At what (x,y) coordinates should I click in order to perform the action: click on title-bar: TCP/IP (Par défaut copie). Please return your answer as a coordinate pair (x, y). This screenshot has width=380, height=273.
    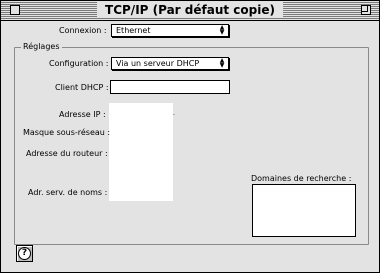
    Looking at the image, I should click on (190, 11).